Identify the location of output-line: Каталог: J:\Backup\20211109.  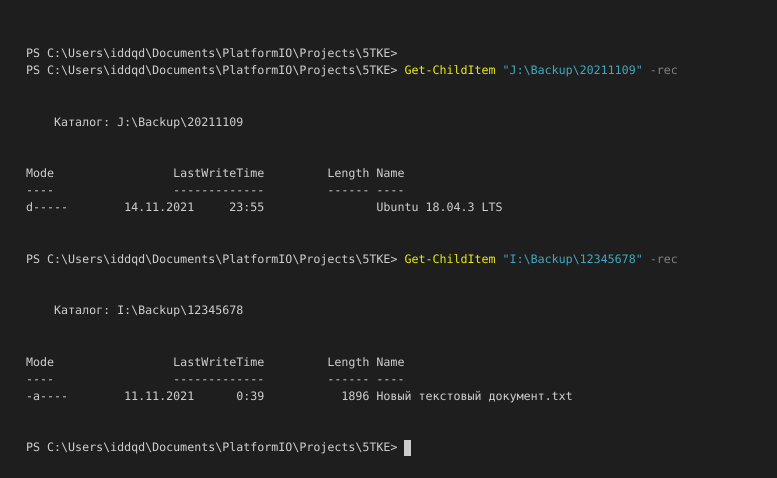
(148, 122).